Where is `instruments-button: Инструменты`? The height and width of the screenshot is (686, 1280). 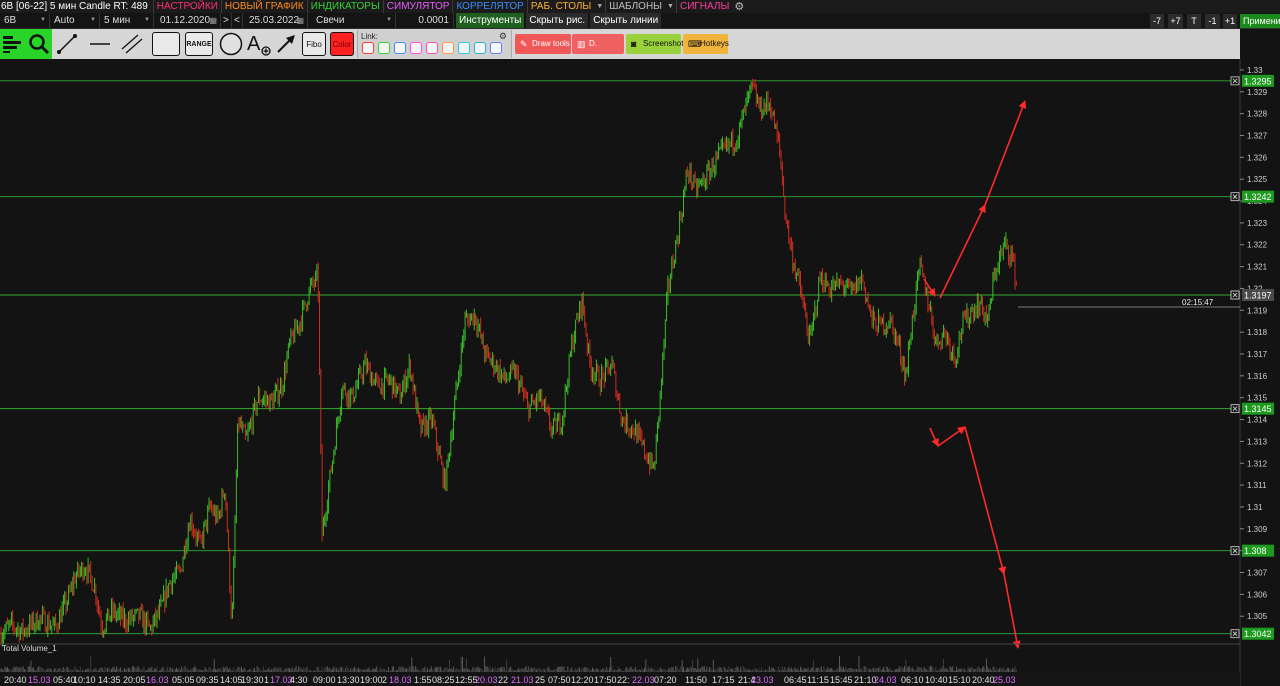 instruments-button: Инструменты is located at coordinates (490, 20).